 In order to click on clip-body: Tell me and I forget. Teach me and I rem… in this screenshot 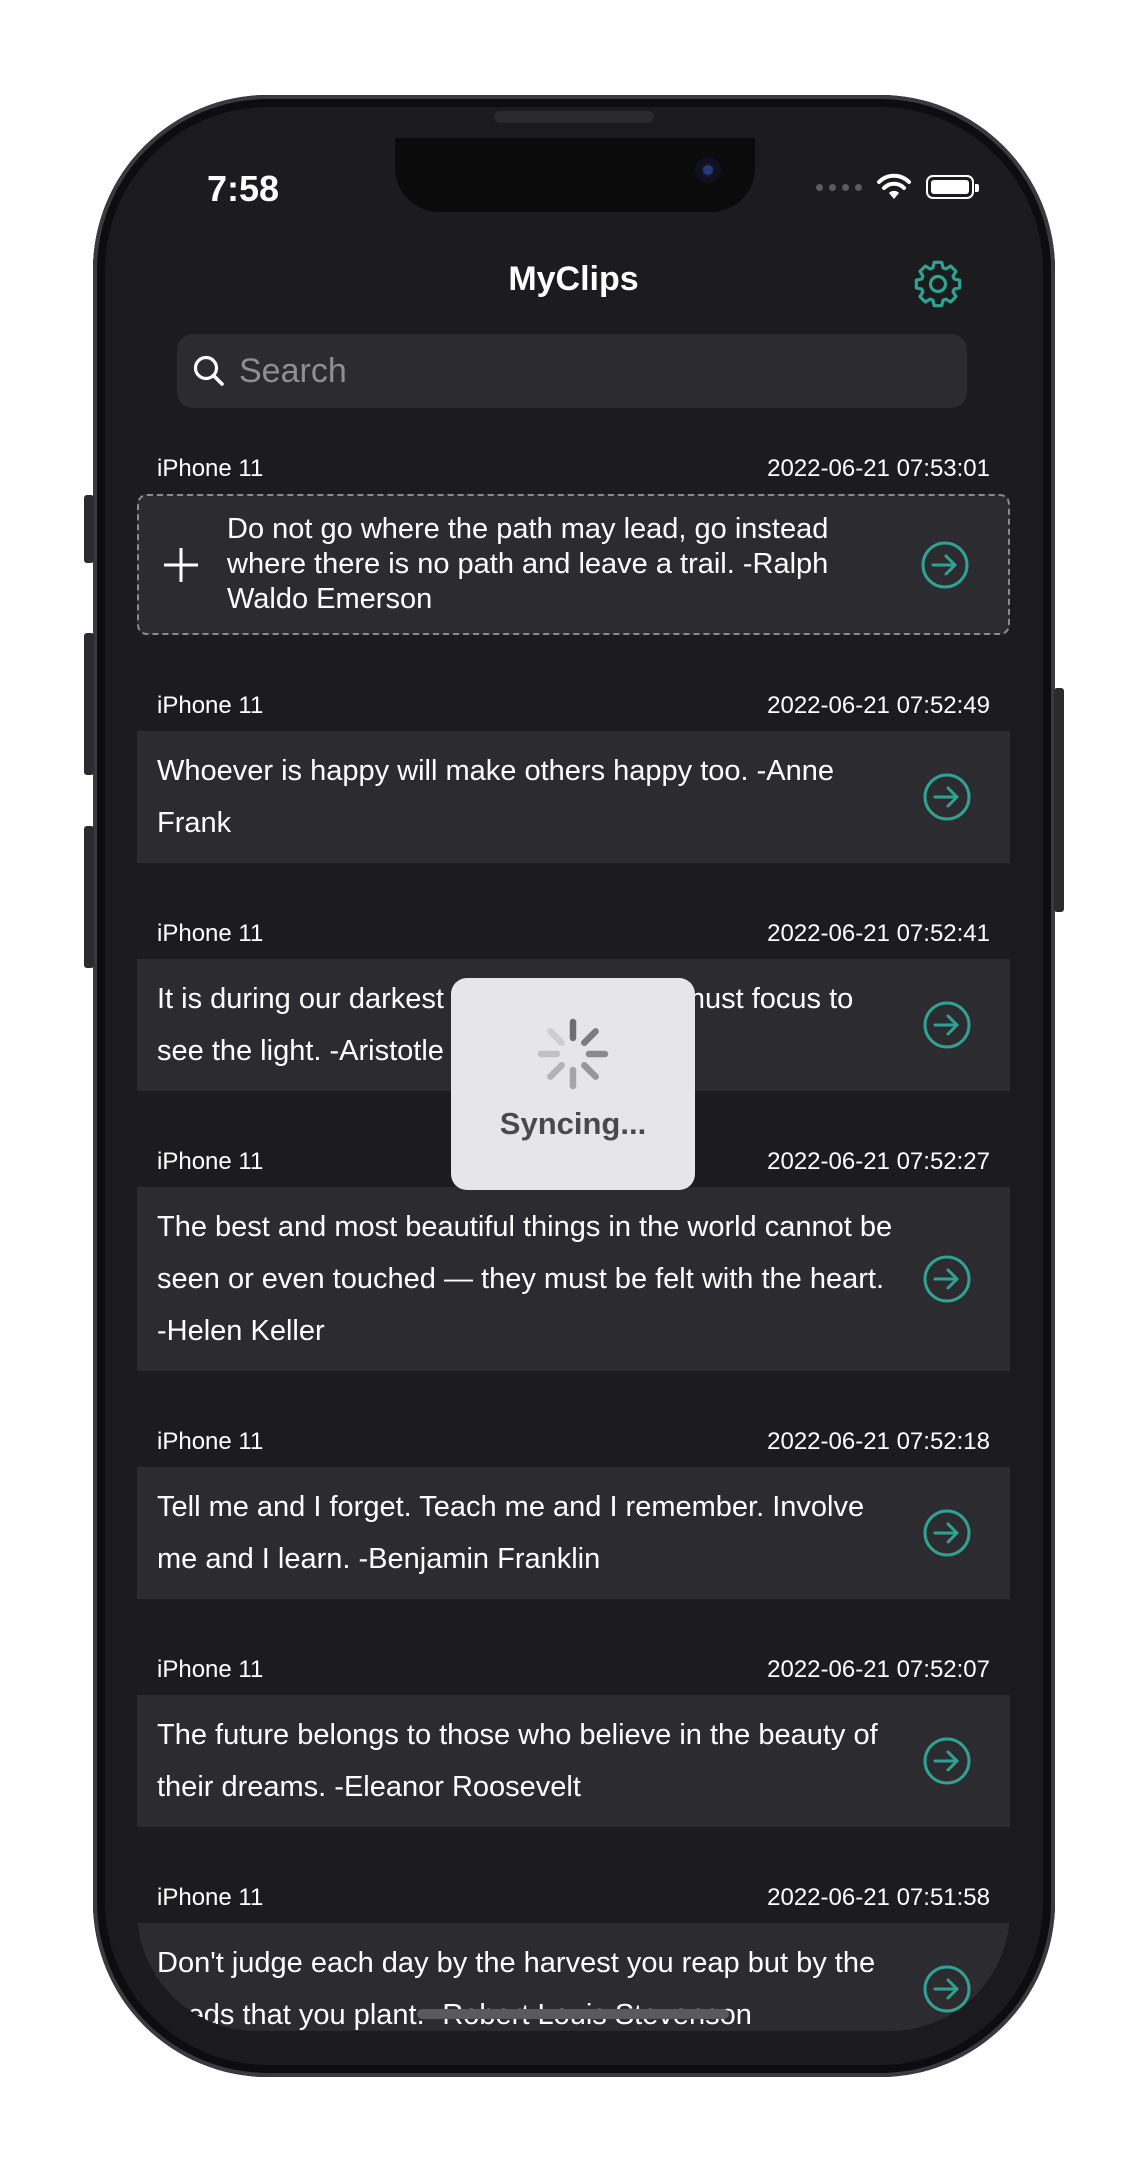, I will do `click(573, 1533)`.